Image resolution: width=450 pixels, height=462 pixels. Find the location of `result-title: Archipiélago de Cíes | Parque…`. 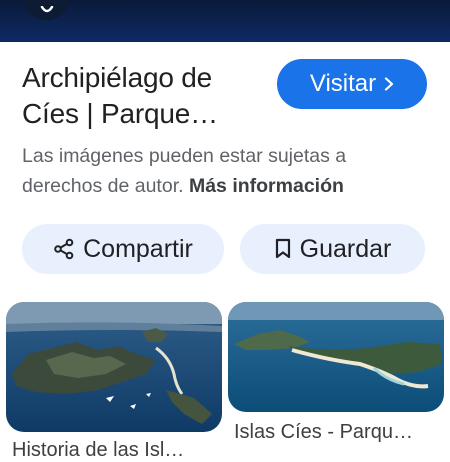

result-title: Archipiélago de Cíes | Parque… is located at coordinates (144, 96).